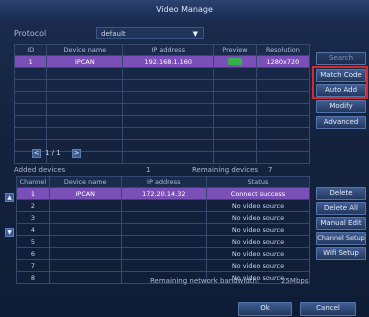 The width and height of the screenshot is (369, 317). I want to click on table-row: 5 No video source, so click(163, 241).